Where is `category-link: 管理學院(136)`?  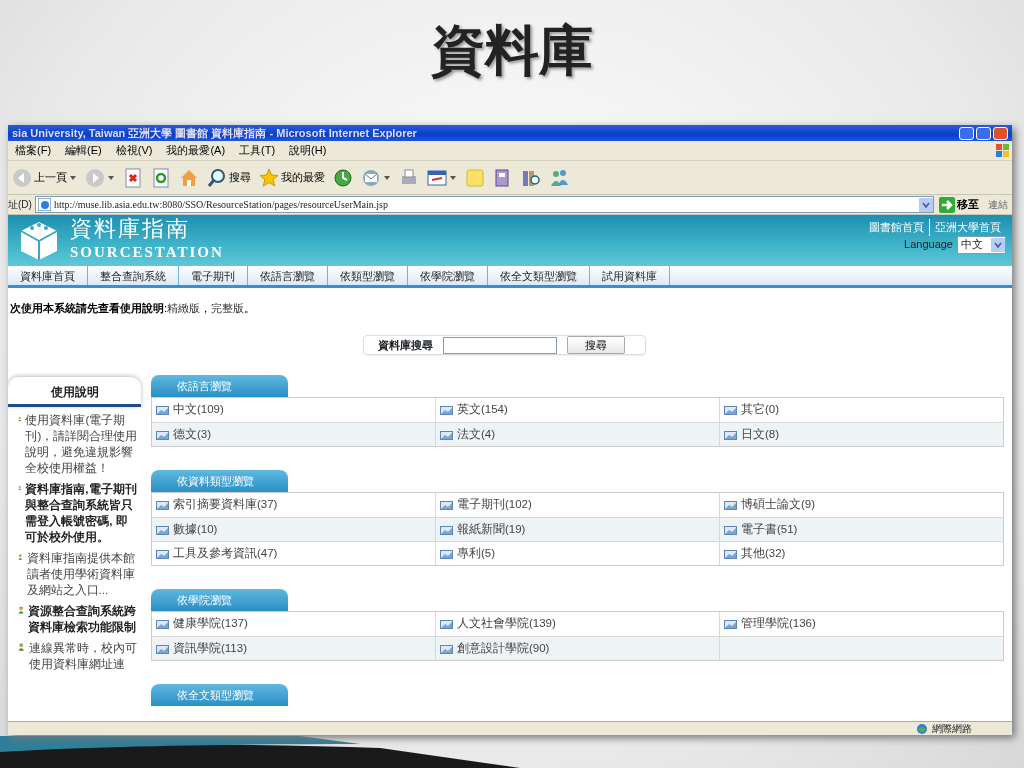
category-link: 管理學院(136) is located at coordinates (778, 624).